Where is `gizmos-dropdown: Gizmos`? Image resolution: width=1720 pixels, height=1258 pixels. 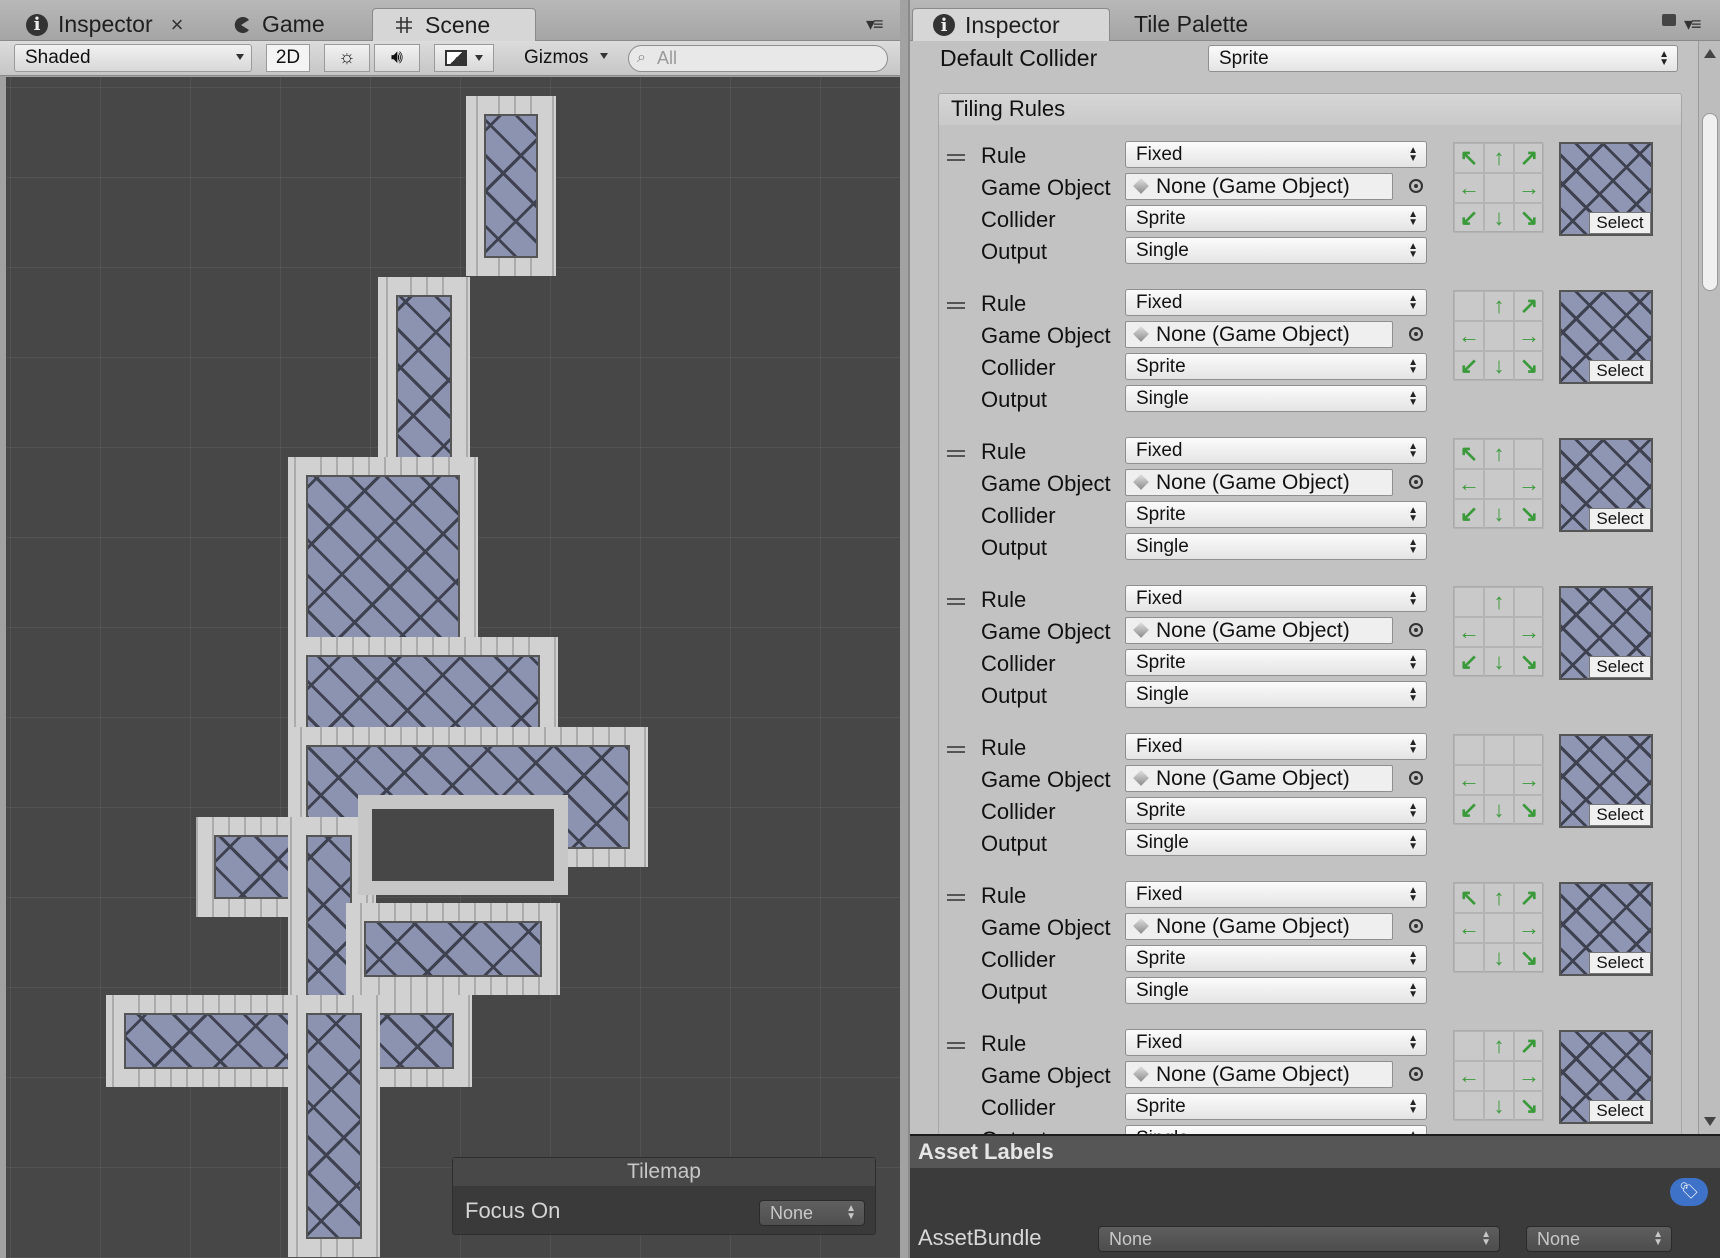 gizmos-dropdown: Gizmos is located at coordinates (563, 58).